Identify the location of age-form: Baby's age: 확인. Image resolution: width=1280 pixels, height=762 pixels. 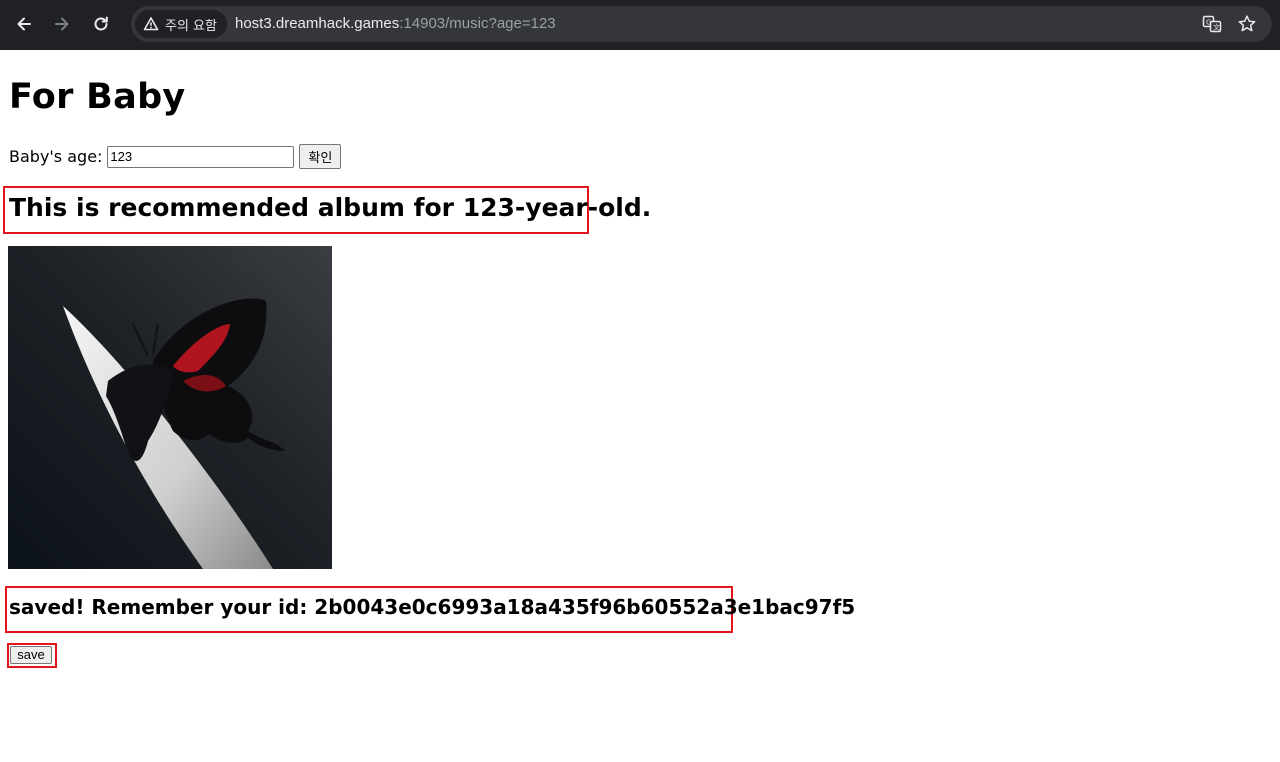
(175, 156).